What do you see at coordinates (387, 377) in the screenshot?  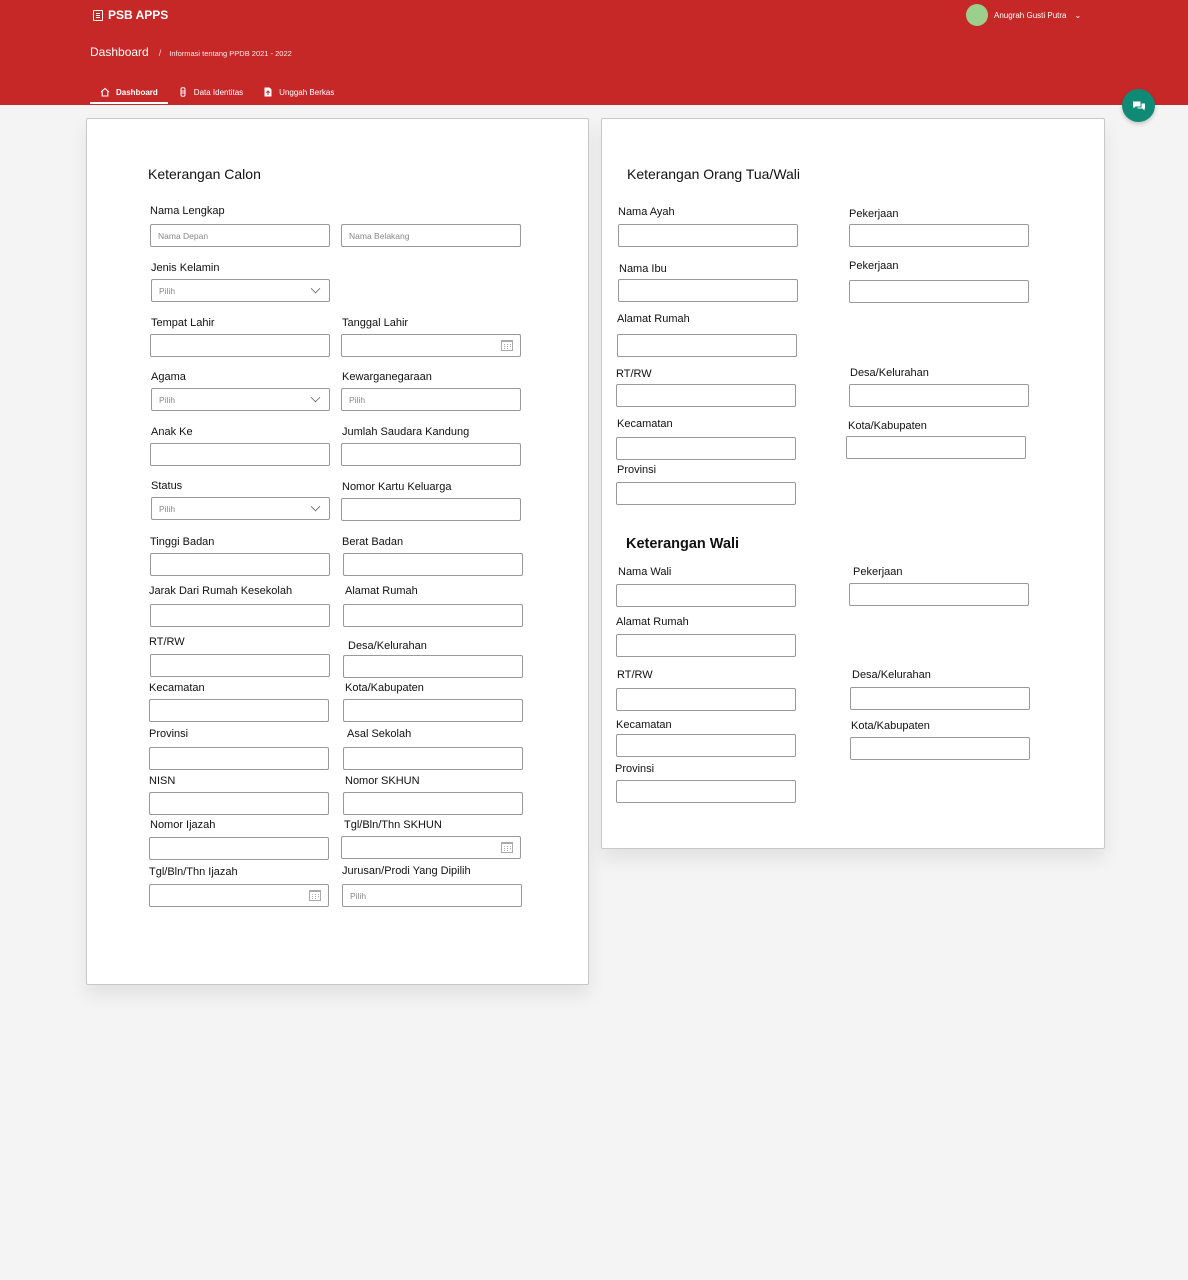 I see `label-kewarganegaraan: Kewarganegaraan` at bounding box center [387, 377].